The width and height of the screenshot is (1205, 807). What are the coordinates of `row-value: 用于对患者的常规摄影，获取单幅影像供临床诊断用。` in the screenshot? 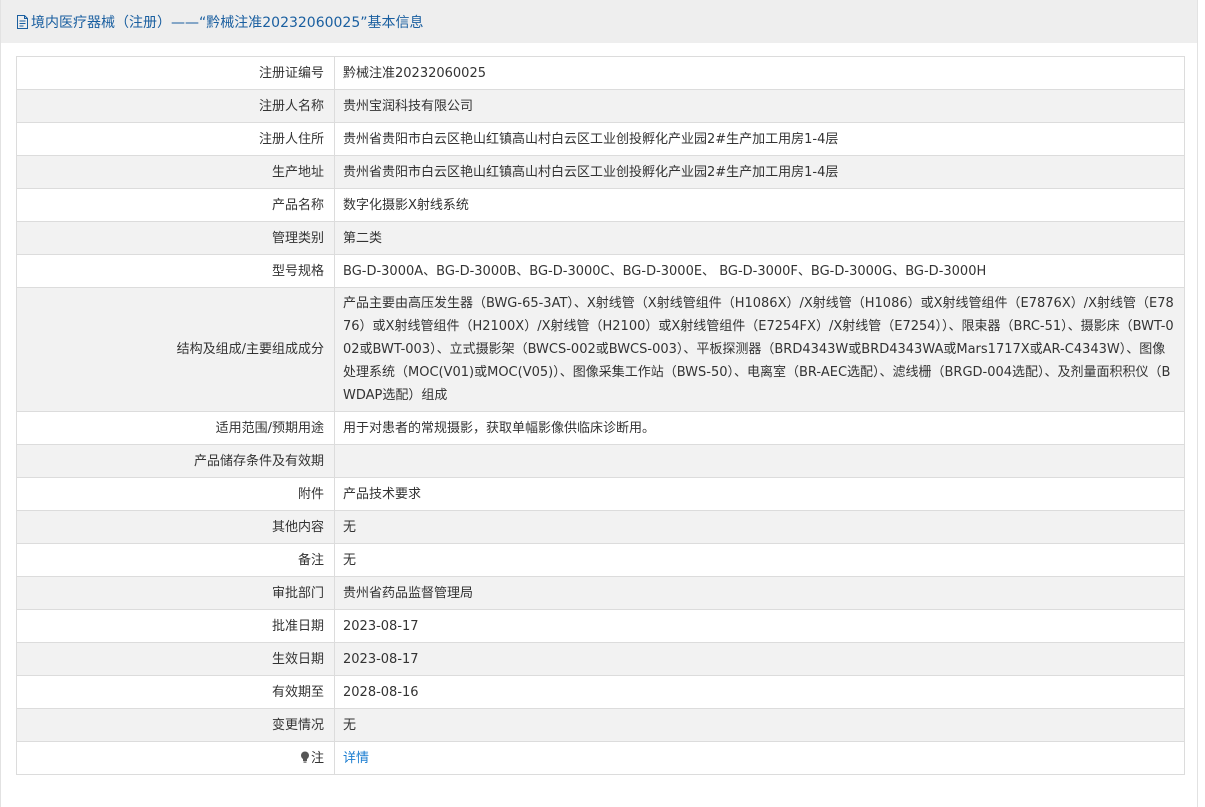 It's located at (759, 428).